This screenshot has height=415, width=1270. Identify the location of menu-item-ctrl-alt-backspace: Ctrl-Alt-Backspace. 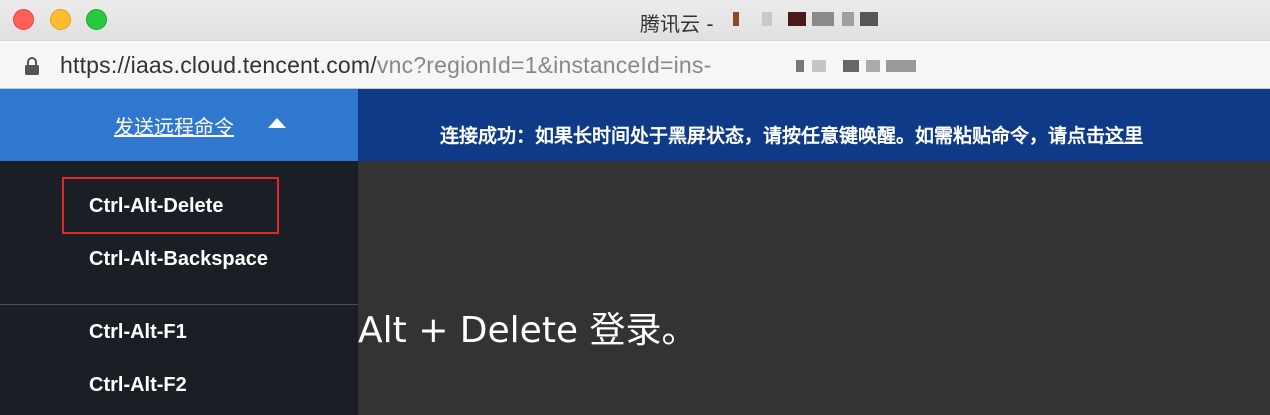
(178, 259).